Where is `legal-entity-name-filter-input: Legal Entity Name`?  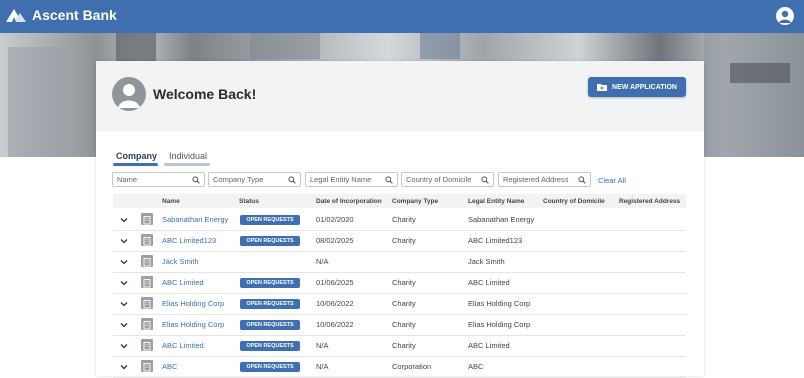 legal-entity-name-filter-input: Legal Entity Name is located at coordinates (351, 179).